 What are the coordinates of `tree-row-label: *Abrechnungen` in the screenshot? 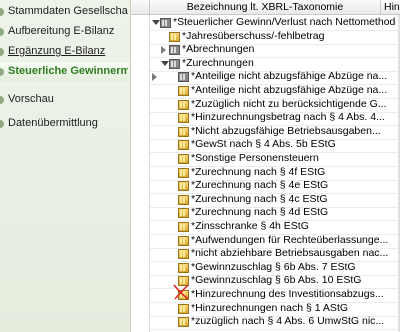 It's located at (218, 49).